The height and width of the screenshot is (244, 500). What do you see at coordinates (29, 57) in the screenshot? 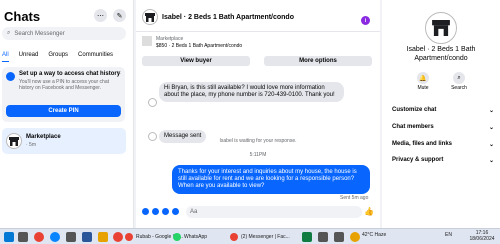
I see `tab-unread: Unread` at bounding box center [29, 57].